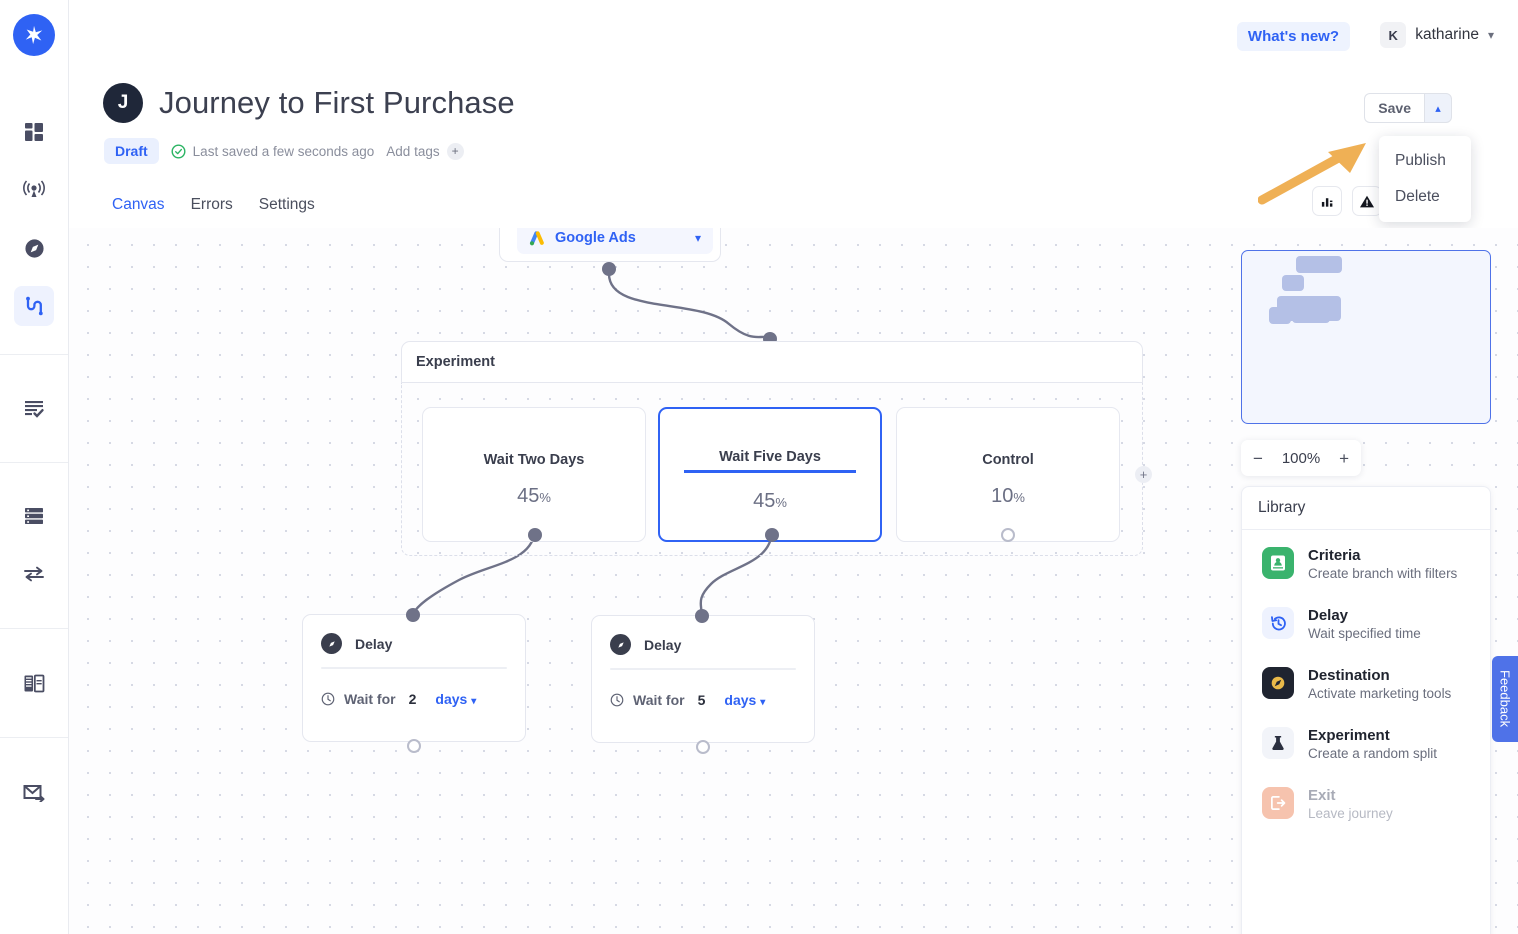  Describe the element at coordinates (34, 574) in the screenshot. I see `sidebar-item-syncs` at that location.